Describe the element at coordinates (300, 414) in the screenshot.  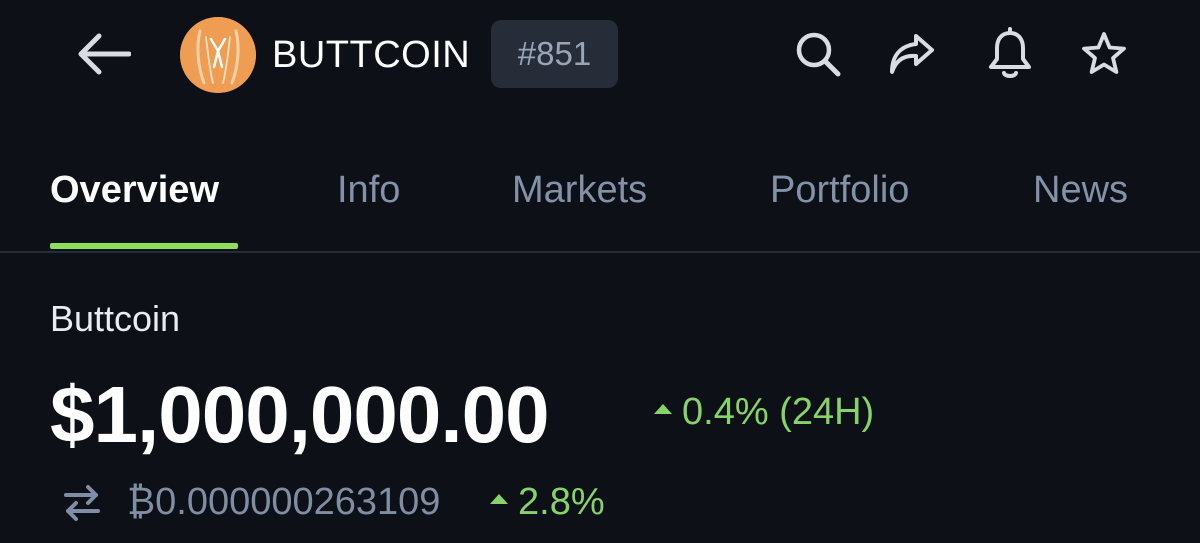
I see `price-value: $1,000,000.00` at that location.